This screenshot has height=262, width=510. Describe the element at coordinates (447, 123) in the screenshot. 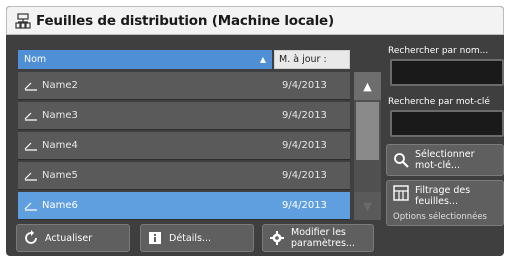

I see `search-by-keyword-field` at that location.